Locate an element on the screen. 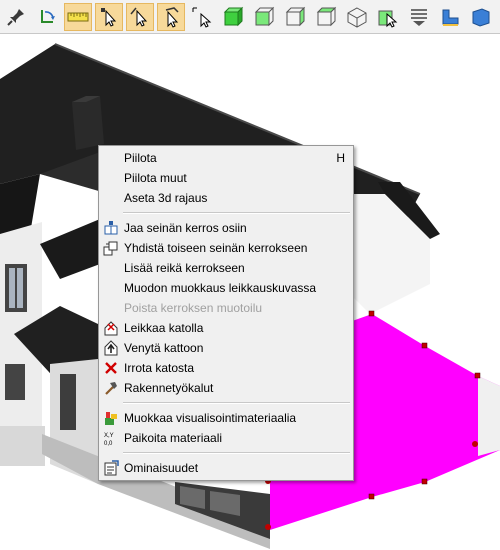  menu-item-remove-shaping: Poista kerroksen muotoilu is located at coordinates (226, 308).